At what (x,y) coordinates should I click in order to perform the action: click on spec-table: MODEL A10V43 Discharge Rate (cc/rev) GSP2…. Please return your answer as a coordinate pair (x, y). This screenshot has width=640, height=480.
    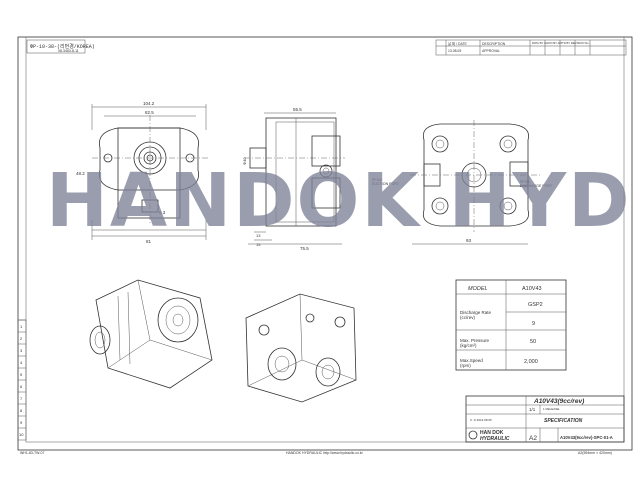
    Looking at the image, I should click on (511, 325).